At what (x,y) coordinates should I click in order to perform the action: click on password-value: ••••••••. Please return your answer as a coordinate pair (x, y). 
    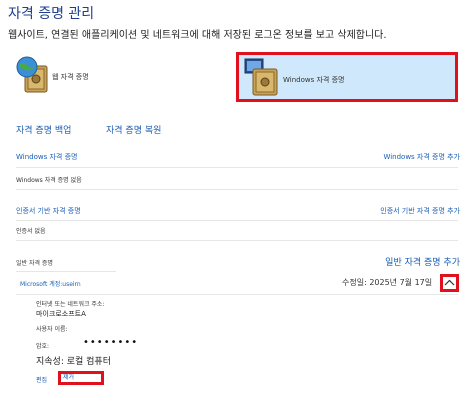
    Looking at the image, I should click on (111, 342).